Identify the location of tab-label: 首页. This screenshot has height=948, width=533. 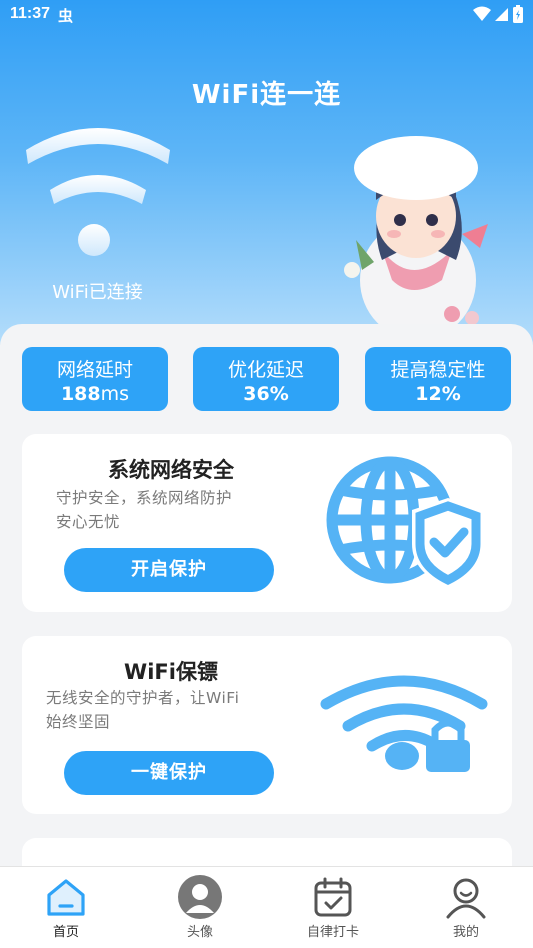
(65, 932).